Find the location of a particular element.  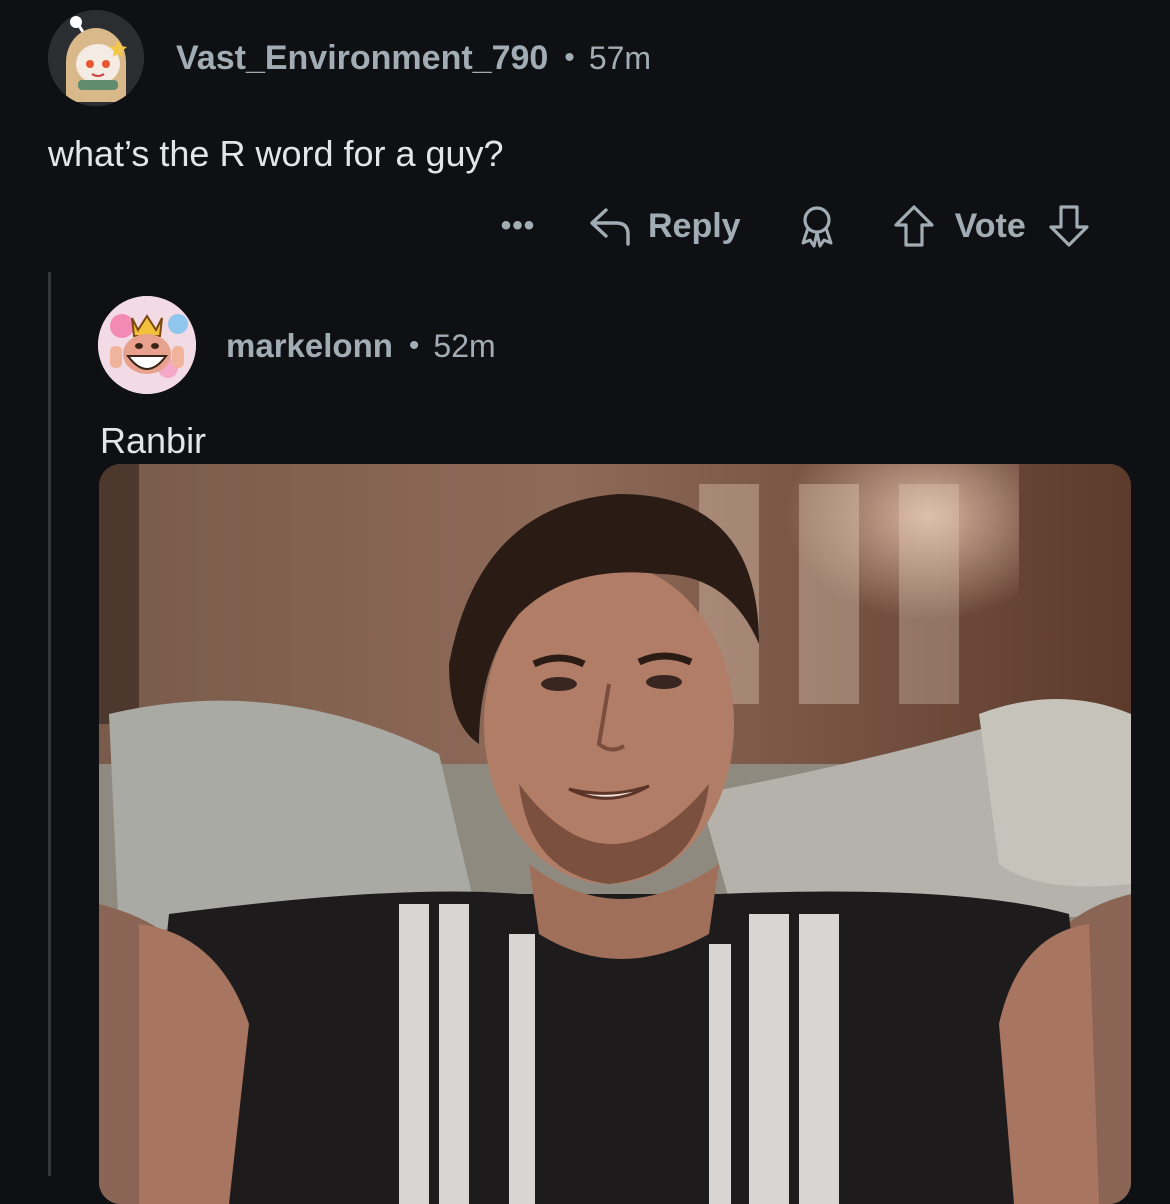

reply-user-avatar is located at coordinates (147, 345).